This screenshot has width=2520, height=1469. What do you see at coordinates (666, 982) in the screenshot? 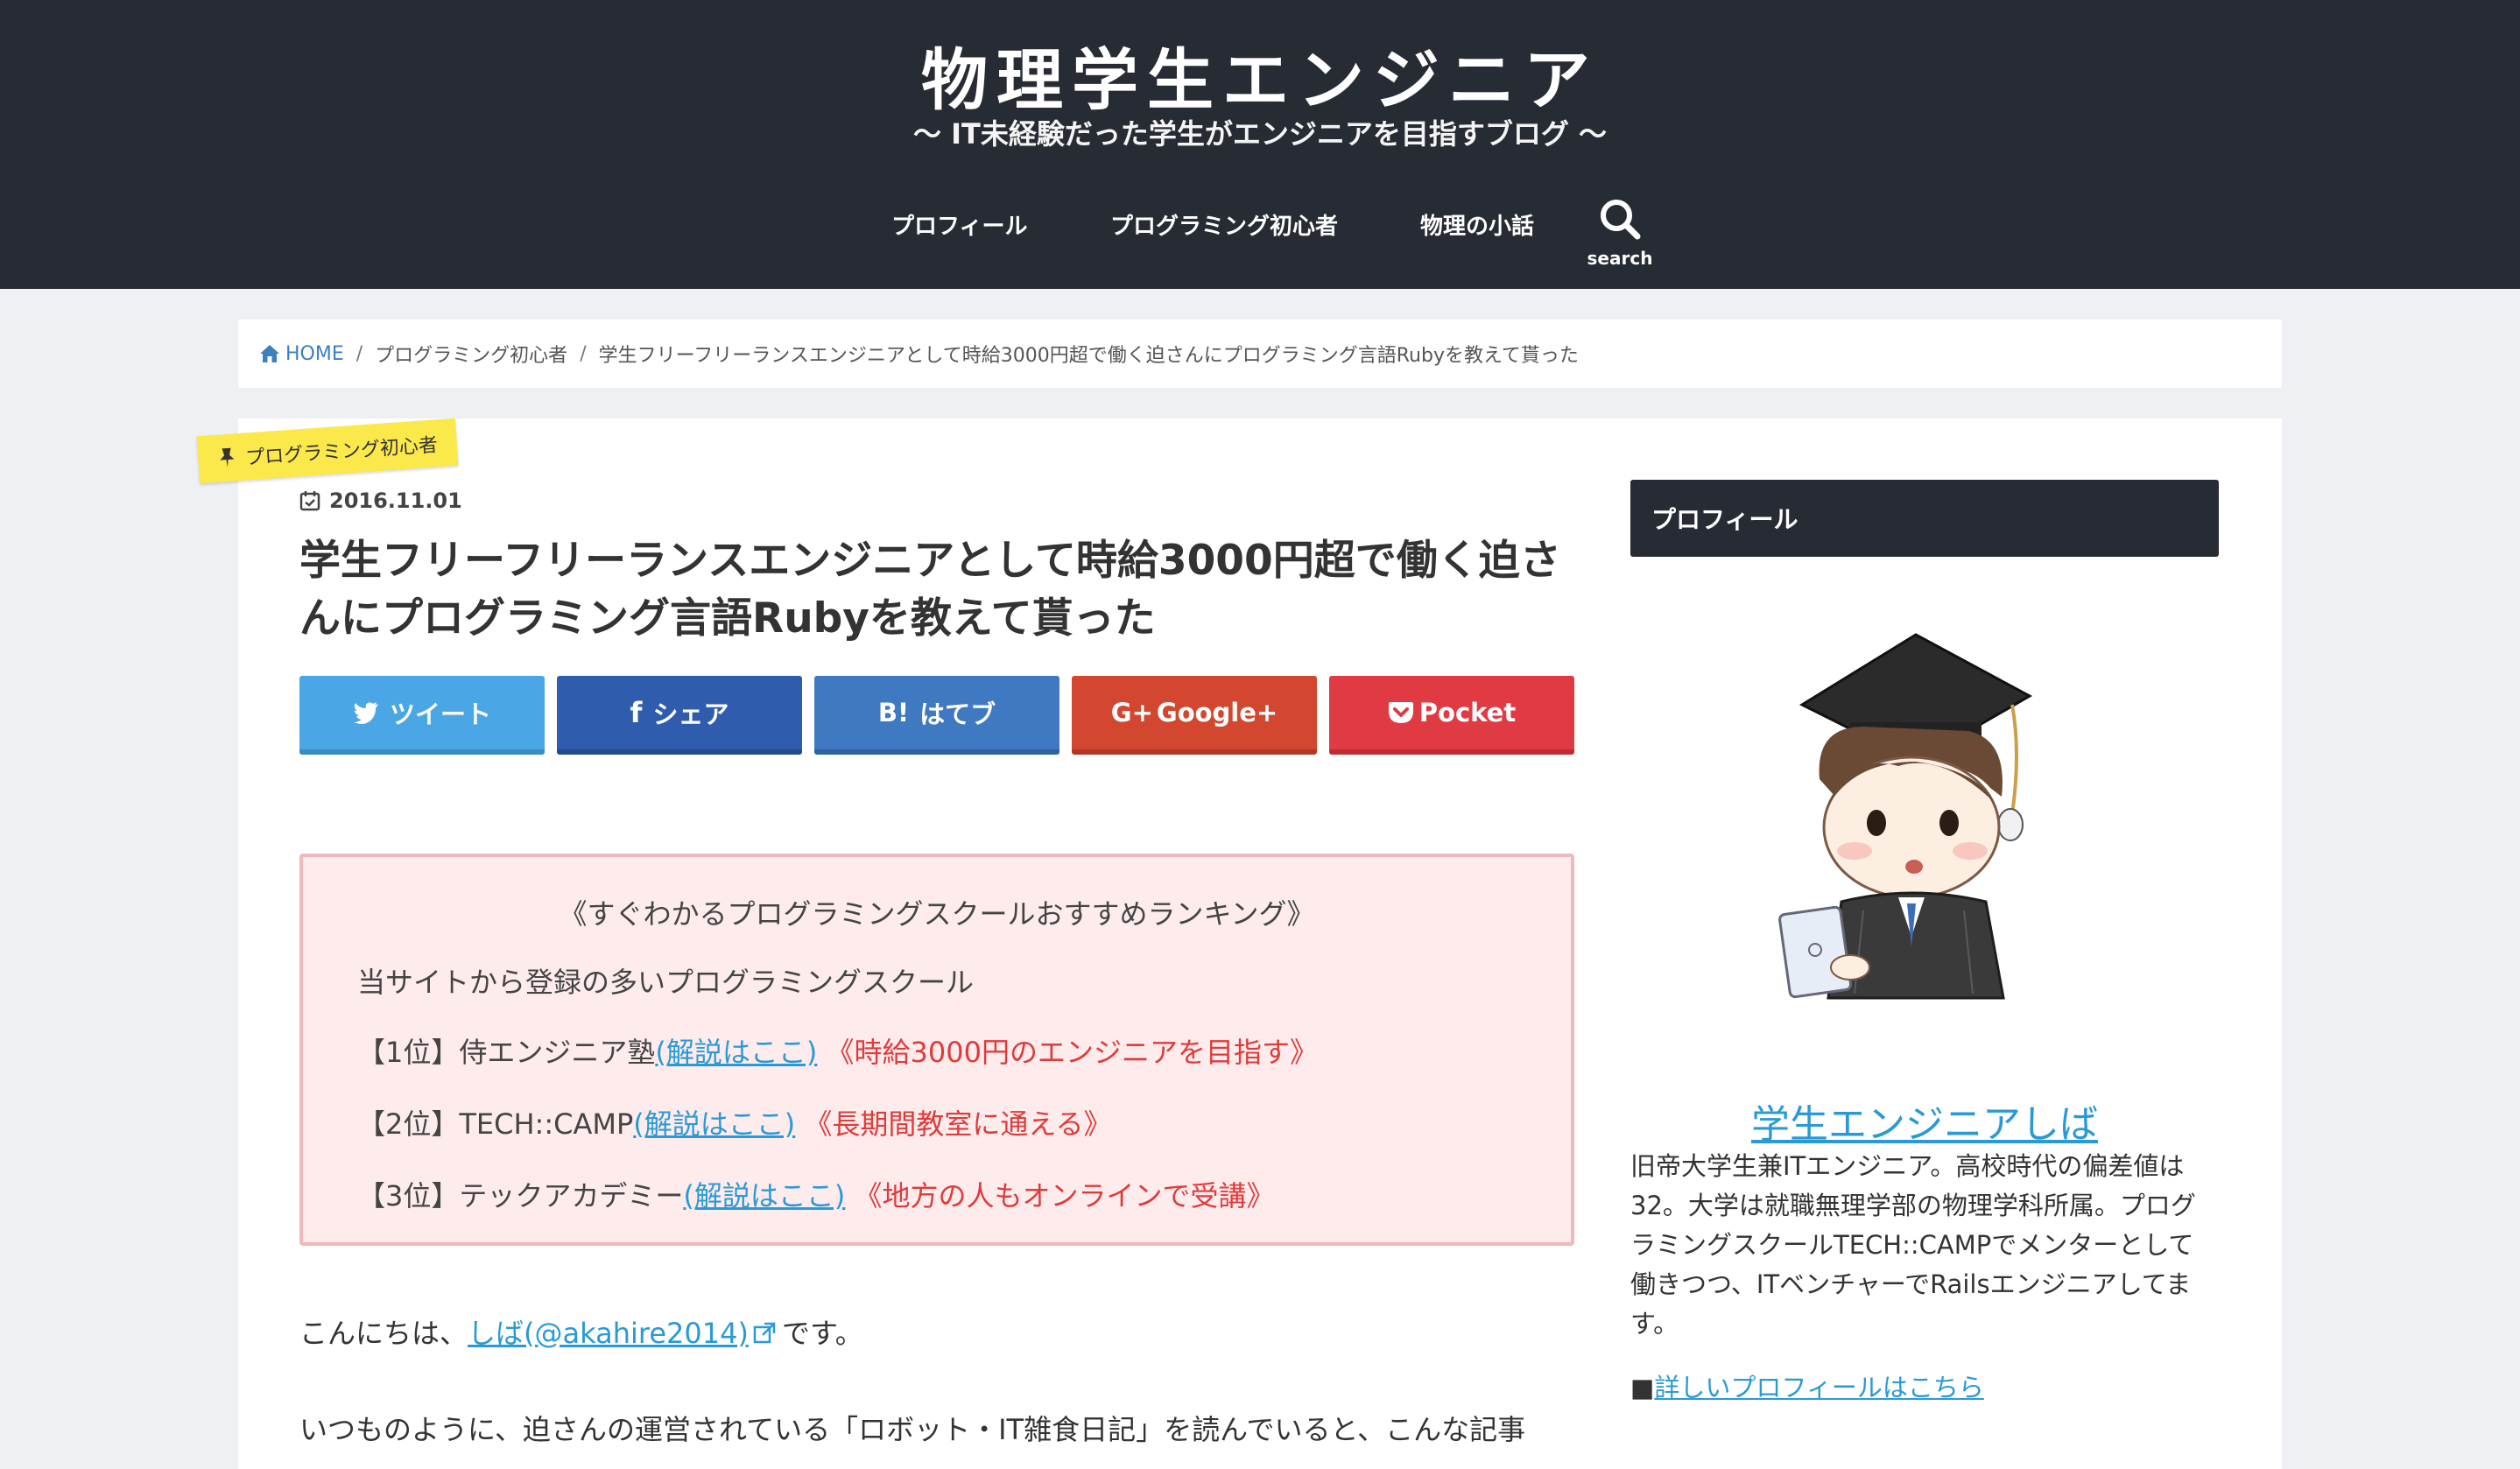
I see `ranking-intro: 当サイトから登録の多いプログラミングスクール` at bounding box center [666, 982].